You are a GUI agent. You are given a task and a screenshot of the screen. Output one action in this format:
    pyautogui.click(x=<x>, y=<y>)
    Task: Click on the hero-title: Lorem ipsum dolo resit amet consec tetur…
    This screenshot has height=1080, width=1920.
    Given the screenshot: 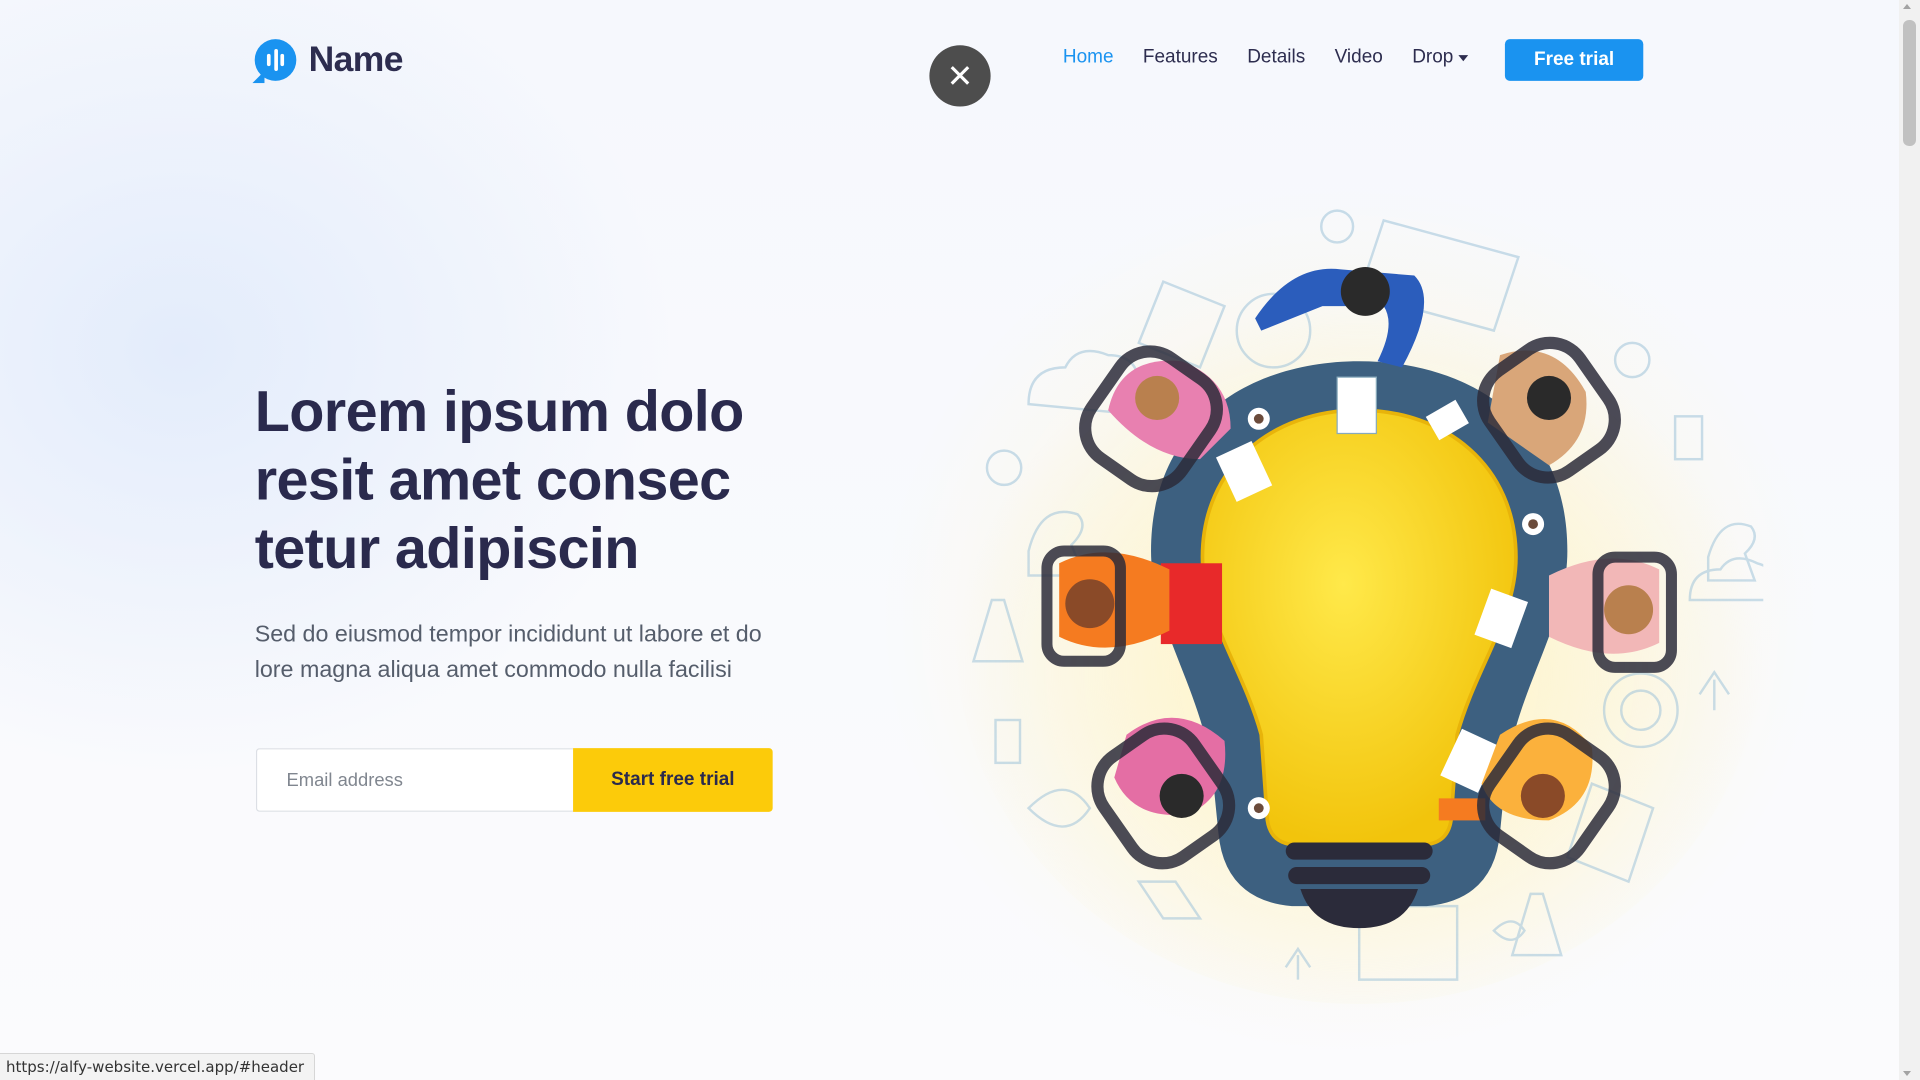 What is the action you would take?
    pyautogui.click(x=499, y=479)
    